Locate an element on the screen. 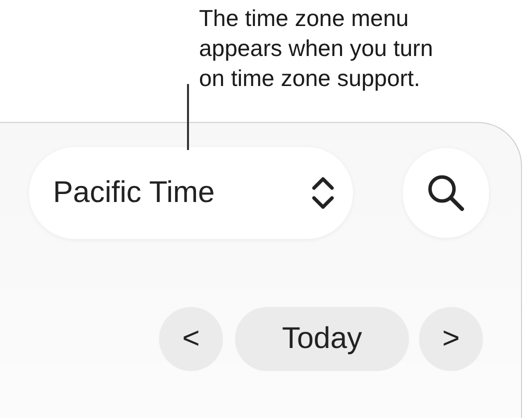 The height and width of the screenshot is (418, 524). search-icon is located at coordinates (446, 193).